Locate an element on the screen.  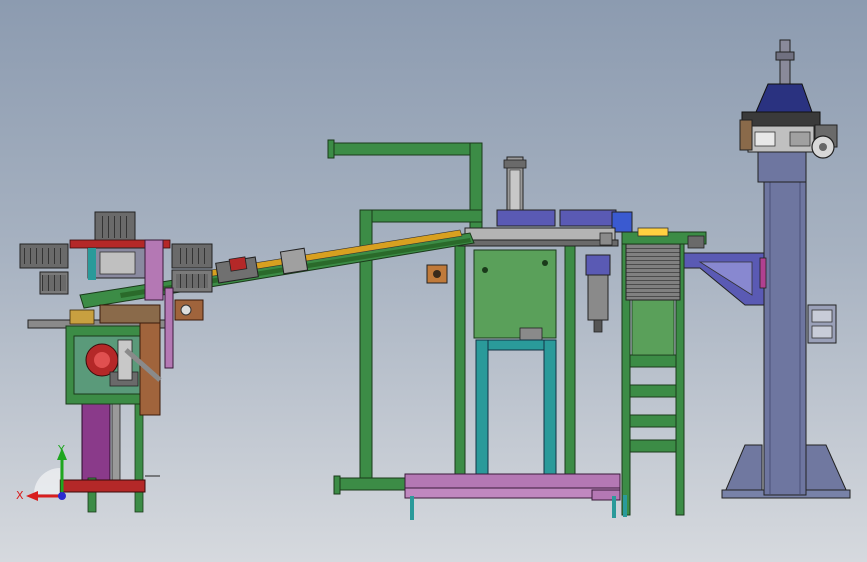
left-feeder-station is located at coordinates (116, 362).